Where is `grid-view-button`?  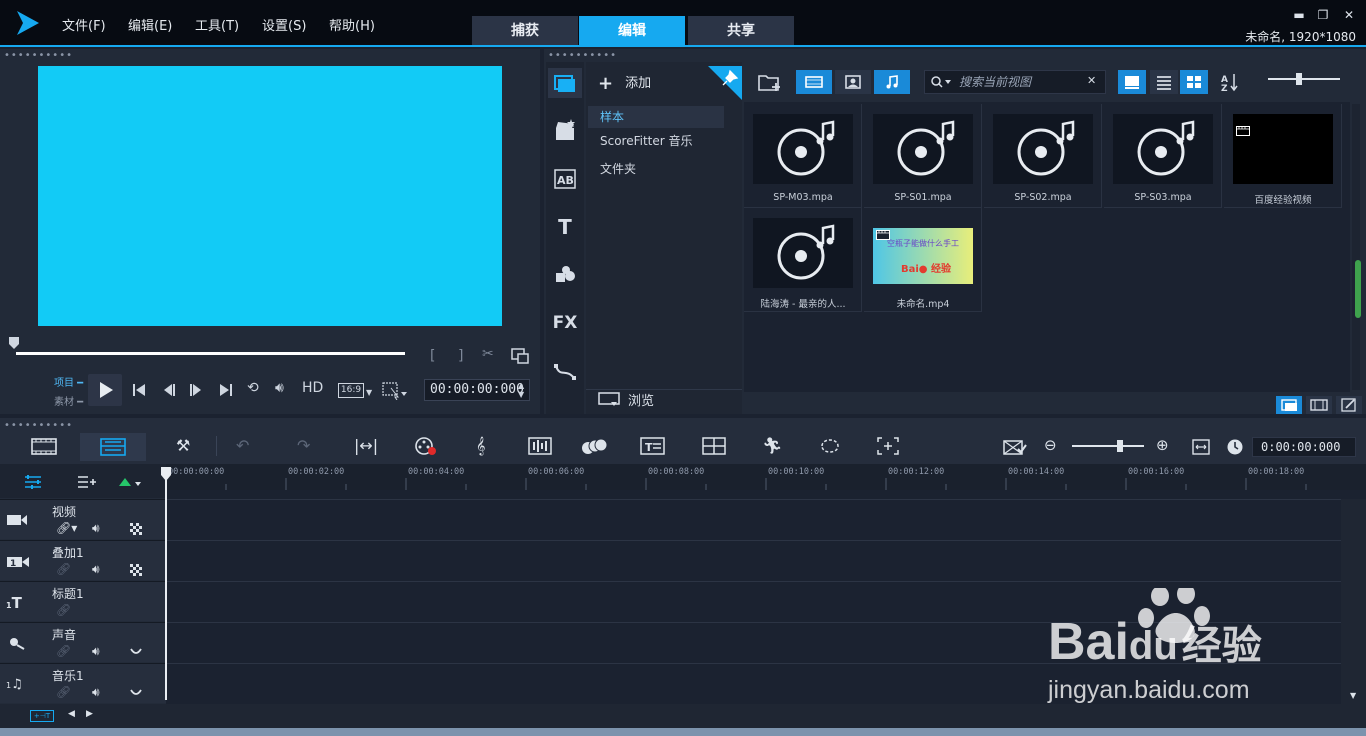
grid-view-button is located at coordinates (1194, 82).